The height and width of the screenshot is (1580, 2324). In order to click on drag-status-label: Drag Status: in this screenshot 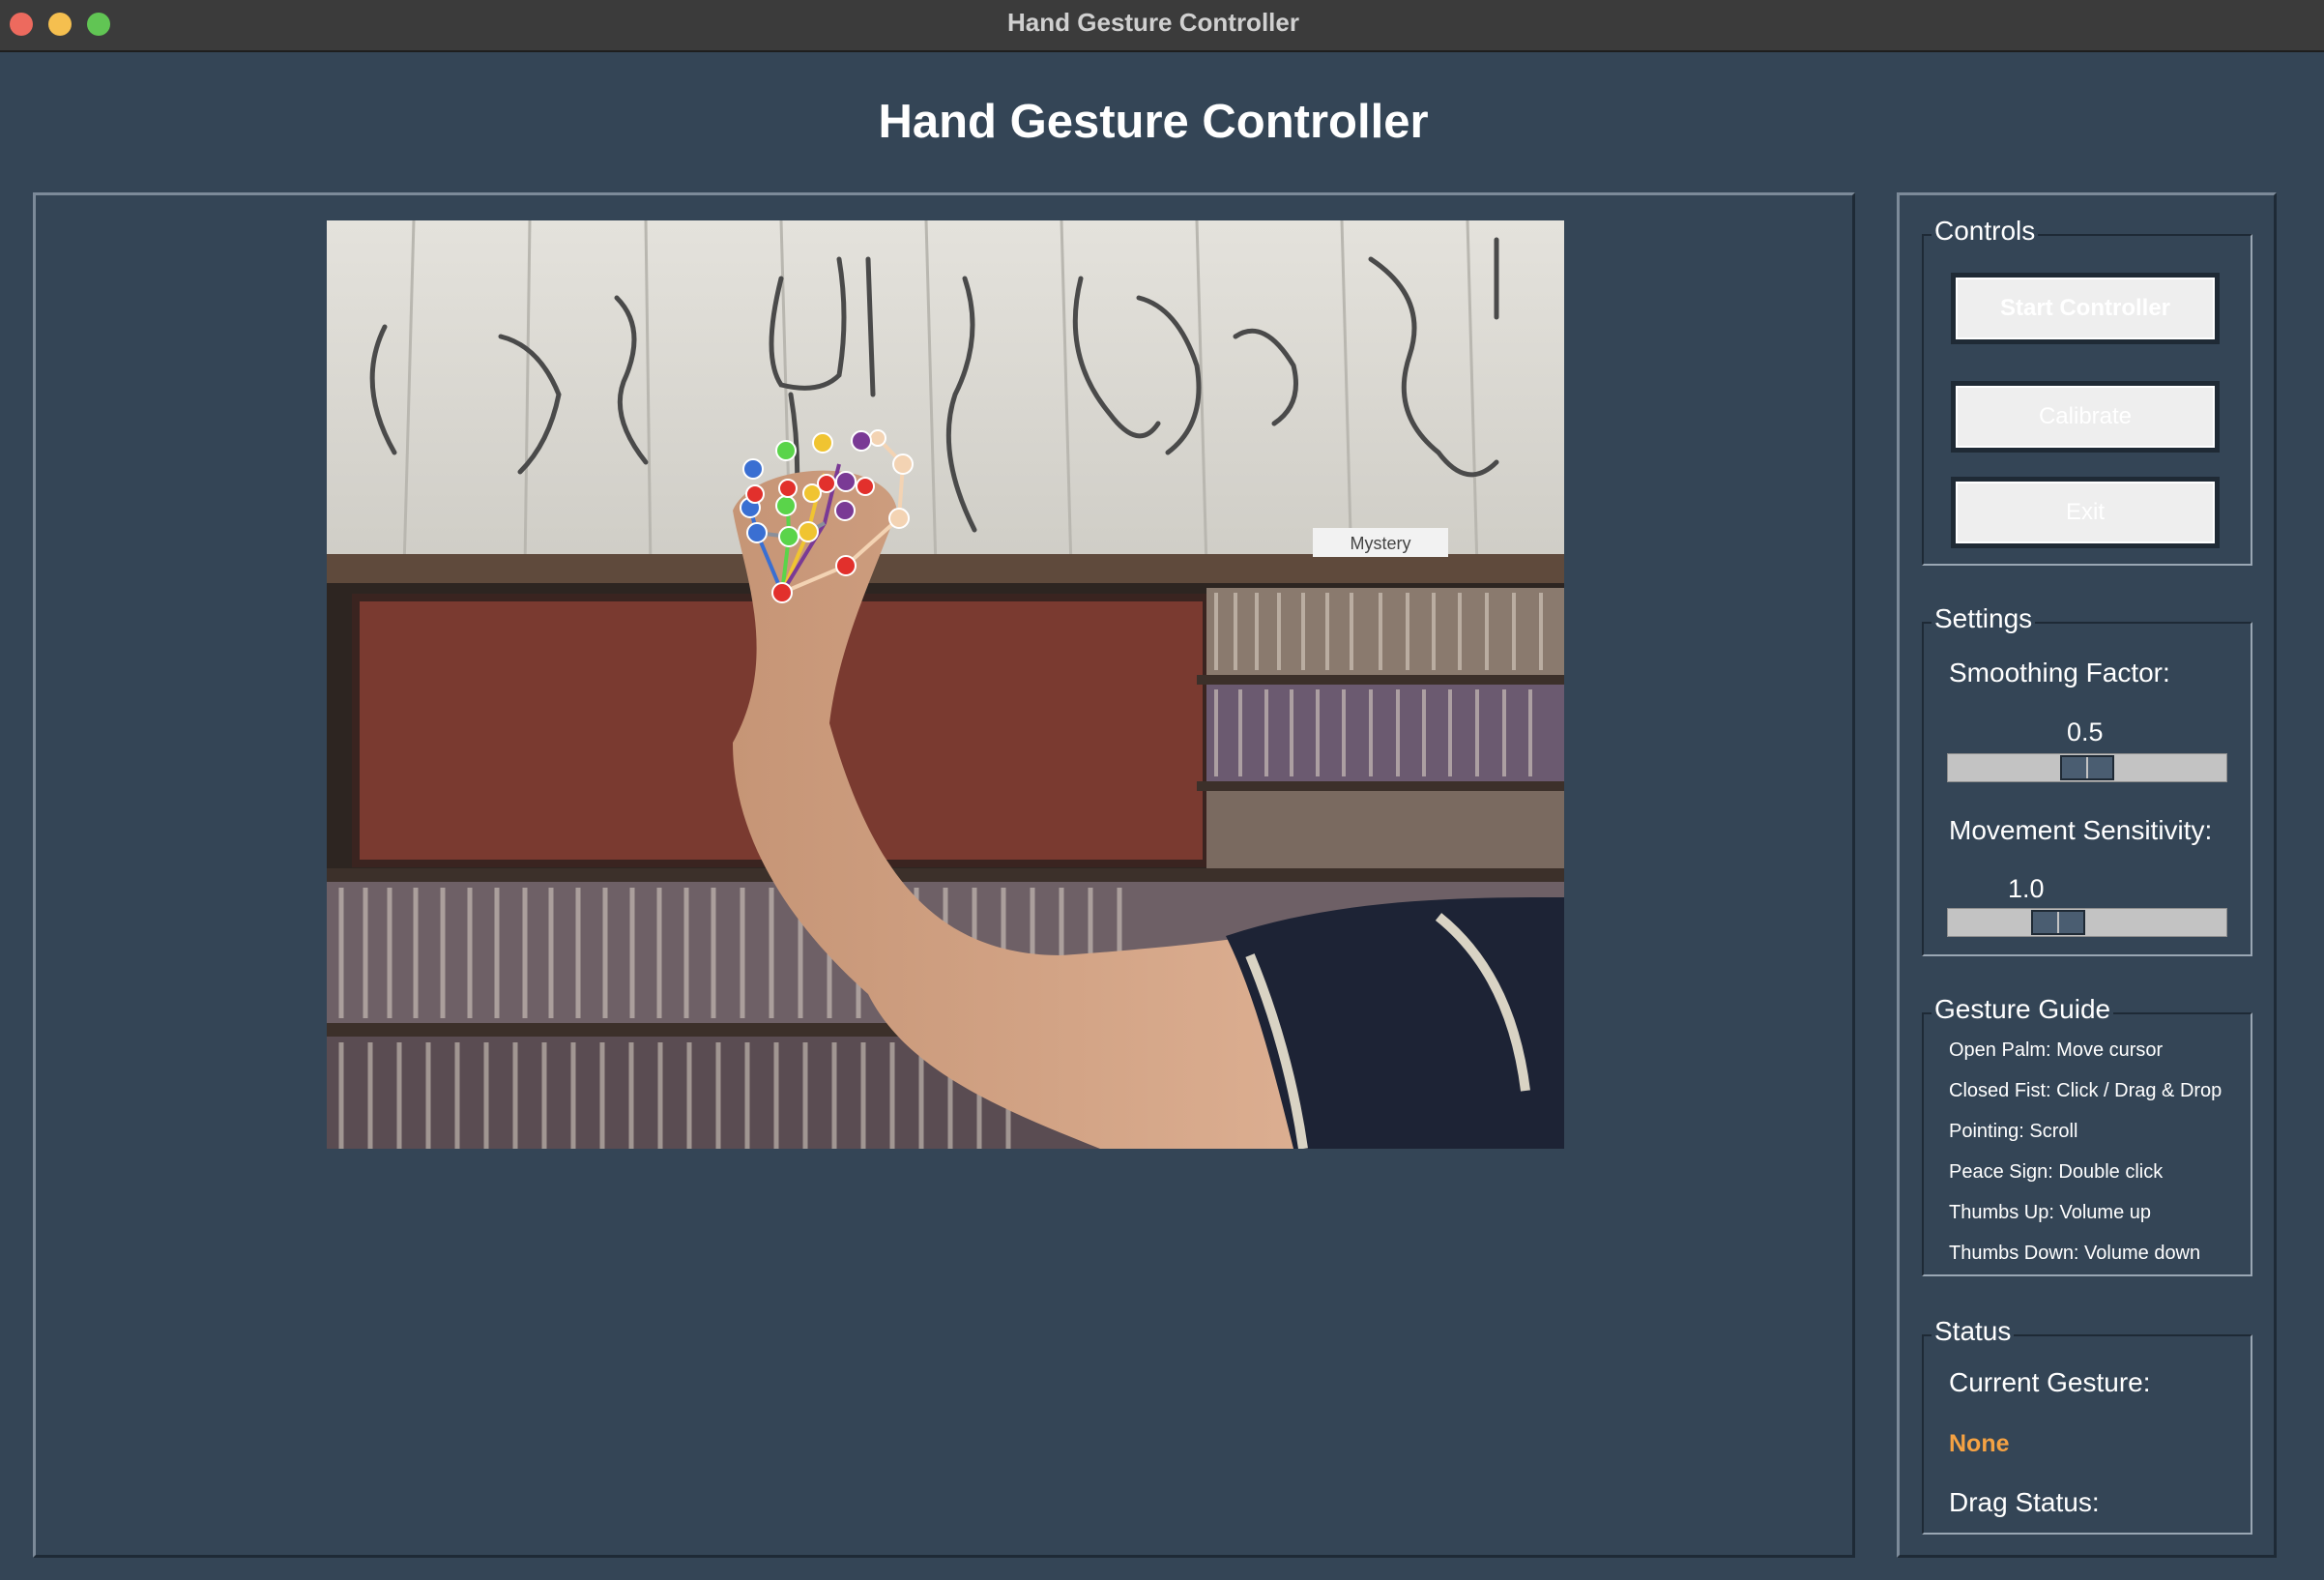, I will do `click(2025, 1502)`.